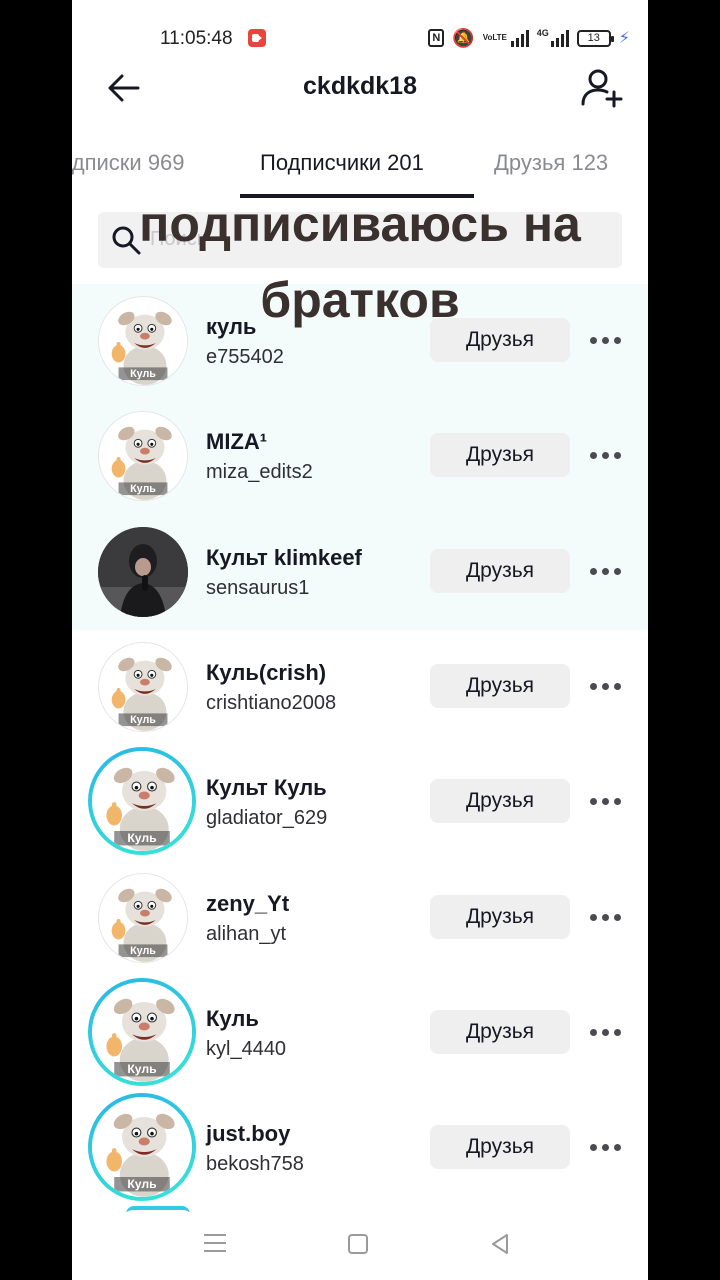 Image resolution: width=720 pixels, height=1280 pixels. I want to click on mute-icon: 🔕, so click(463, 38).